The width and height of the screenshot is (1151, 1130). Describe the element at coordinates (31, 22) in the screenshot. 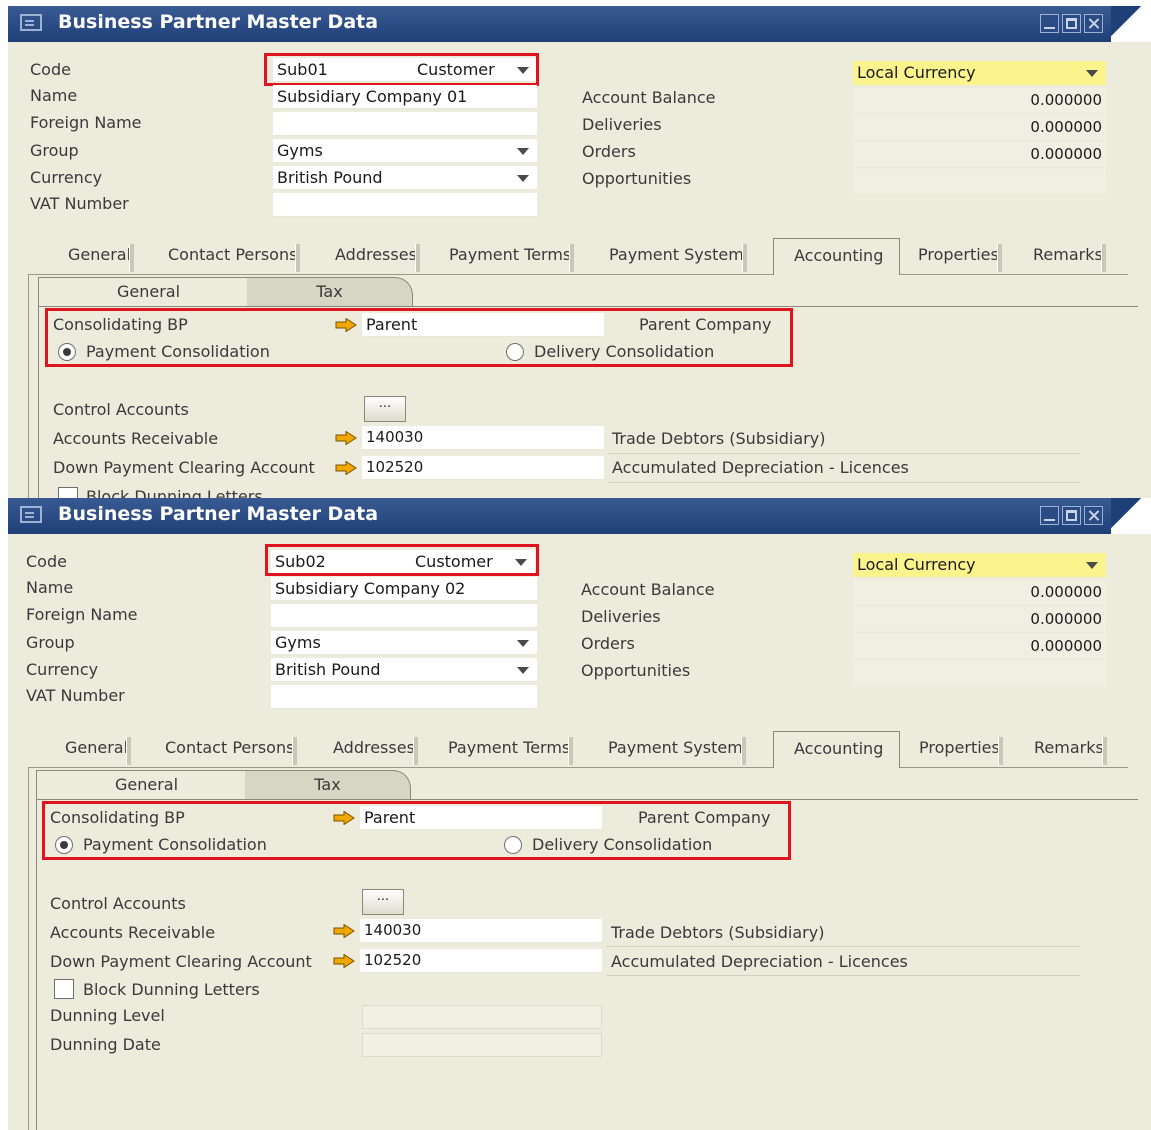

I see `form-icon` at that location.